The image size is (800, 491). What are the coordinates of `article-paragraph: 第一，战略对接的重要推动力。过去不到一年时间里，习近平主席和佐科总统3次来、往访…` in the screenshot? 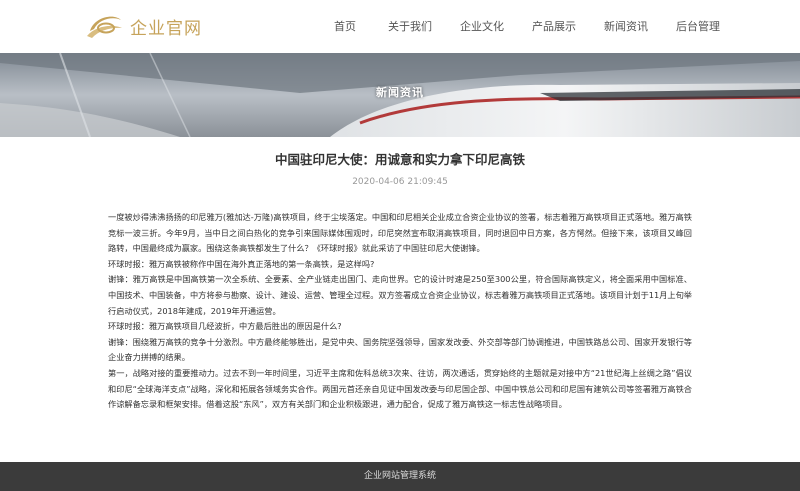 It's located at (400, 388).